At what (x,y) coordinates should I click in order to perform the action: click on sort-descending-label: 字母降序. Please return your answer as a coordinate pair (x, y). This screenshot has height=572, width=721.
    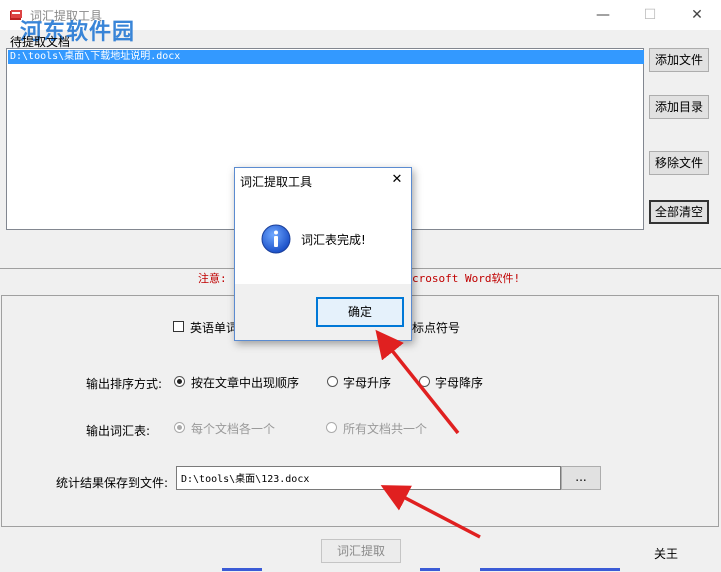
    Looking at the image, I should click on (459, 383).